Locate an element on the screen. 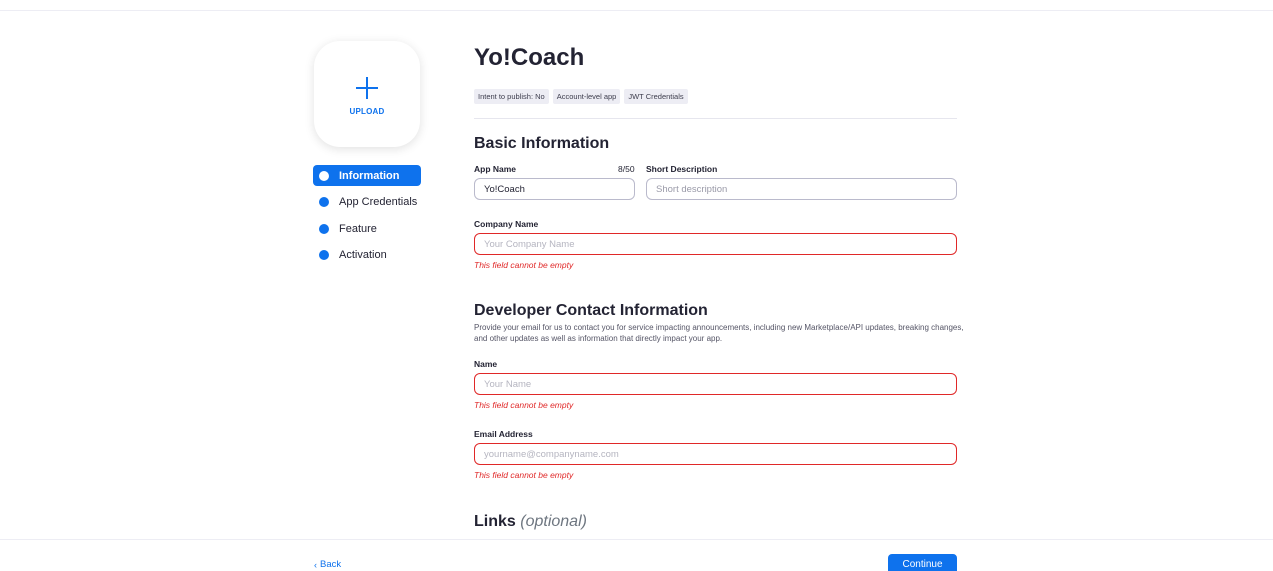  tag-intent-to-publish: Intent to publish: No is located at coordinates (511, 96).